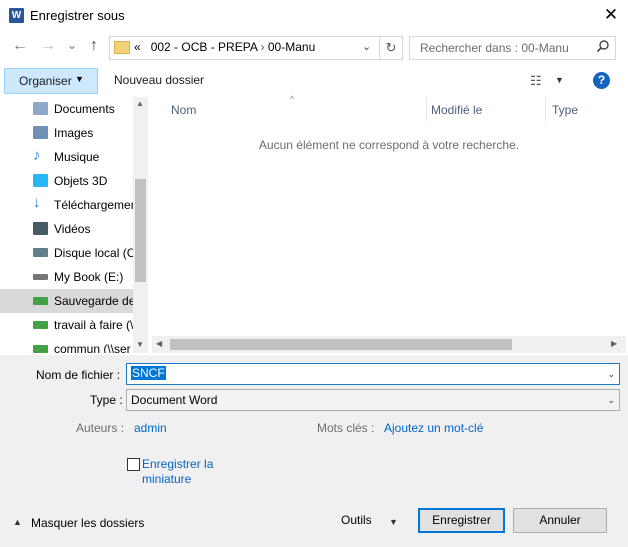  I want to click on tools-dropdown-icon: ▼, so click(393, 522).